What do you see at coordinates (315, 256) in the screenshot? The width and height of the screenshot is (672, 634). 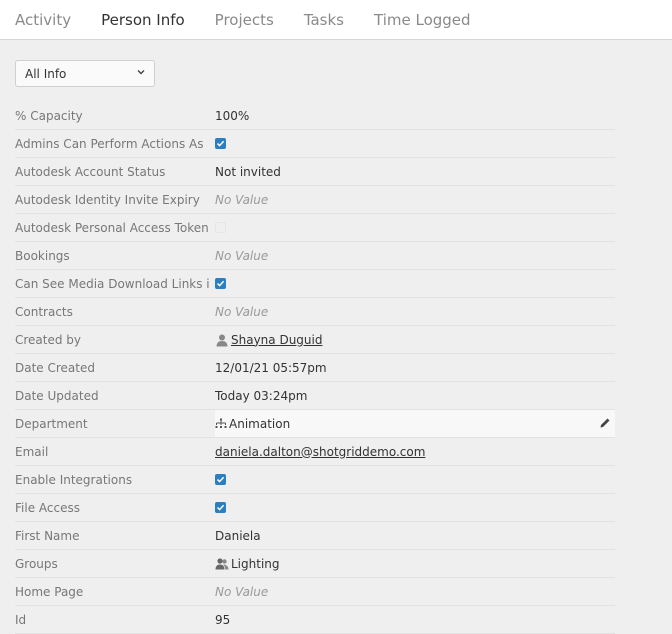 I see `field-row-bookings: Bookings No Value` at bounding box center [315, 256].